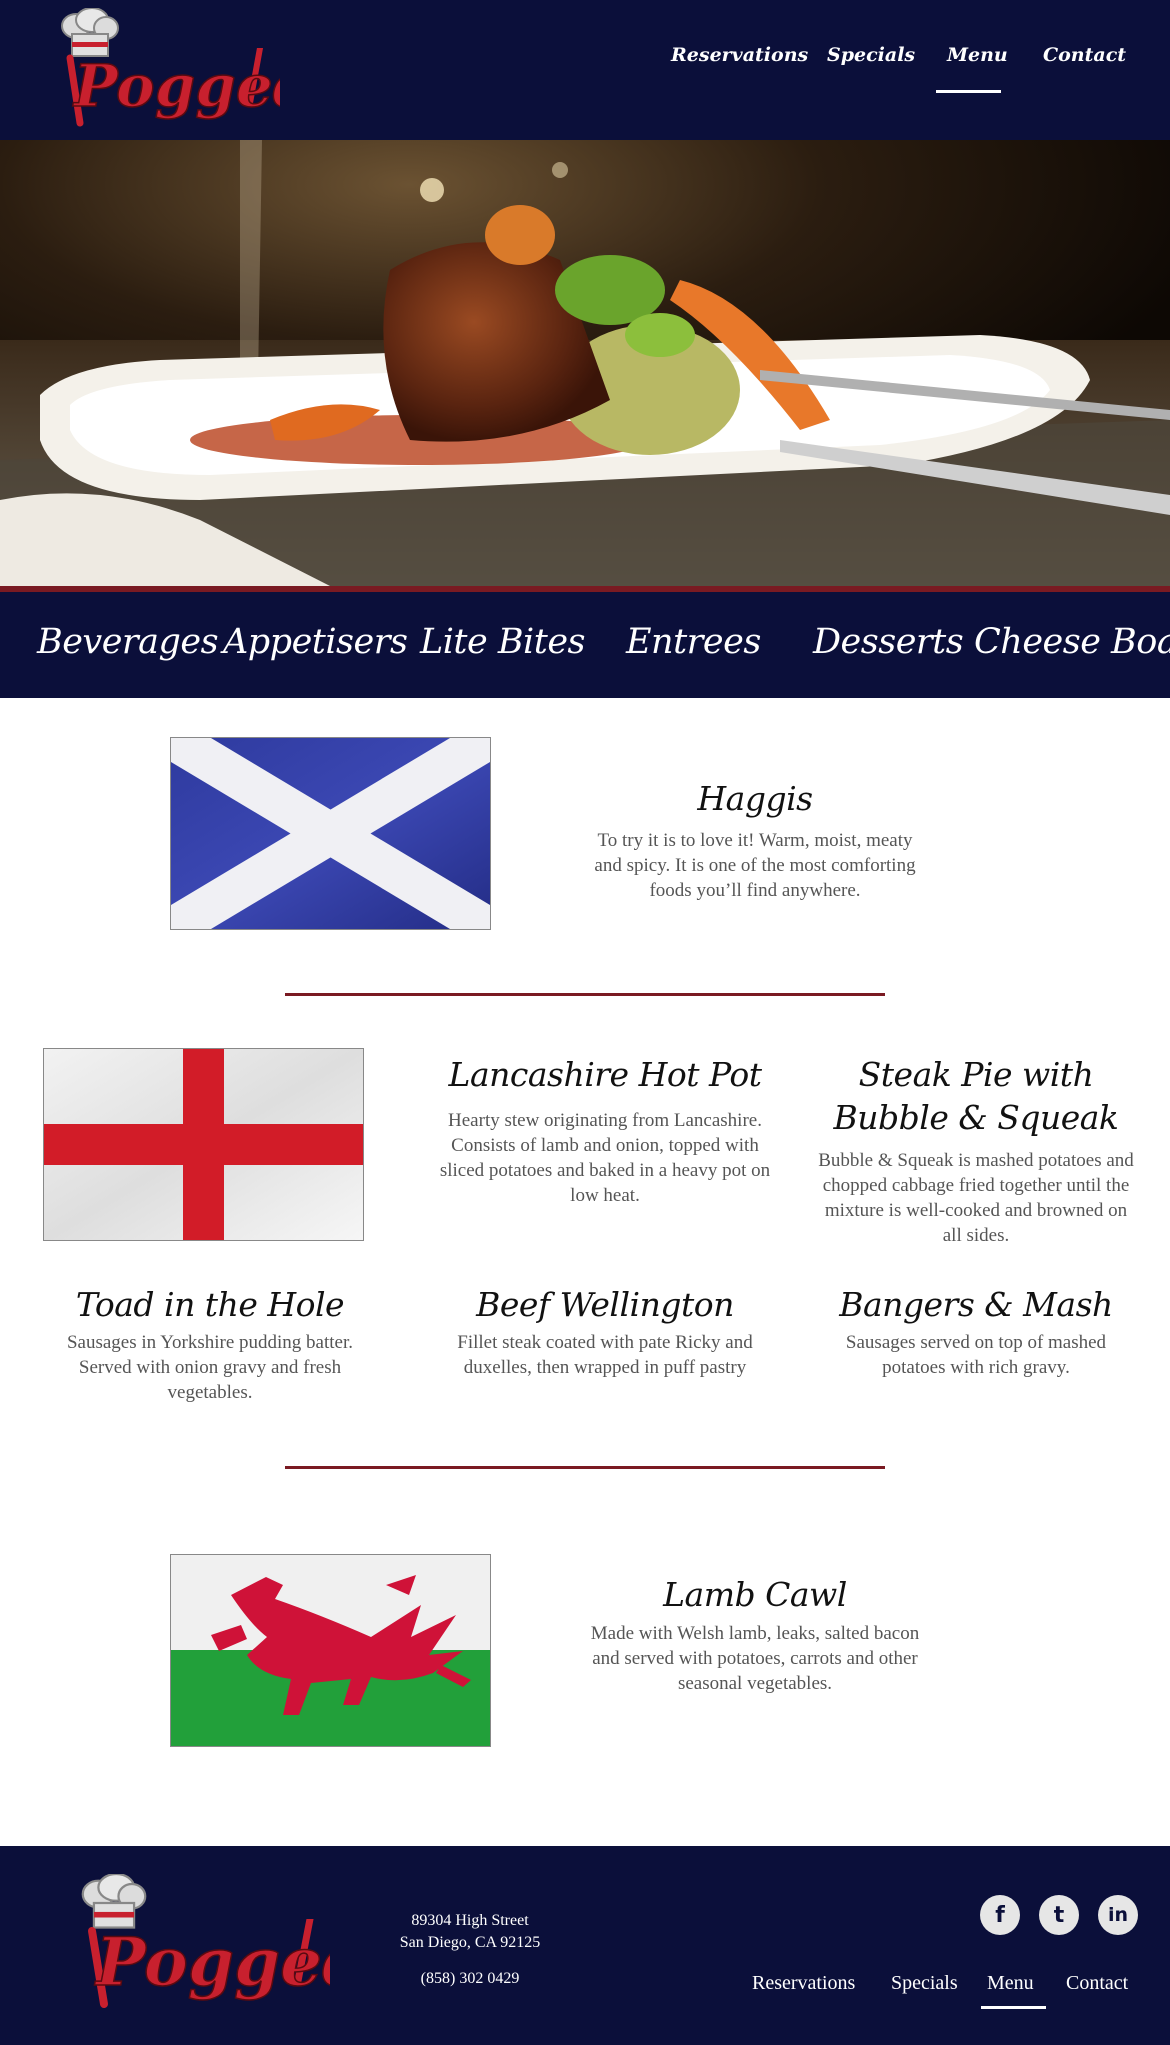 The height and width of the screenshot is (2045, 1170). I want to click on footer-nav-reservations: Reservations, so click(803, 1983).